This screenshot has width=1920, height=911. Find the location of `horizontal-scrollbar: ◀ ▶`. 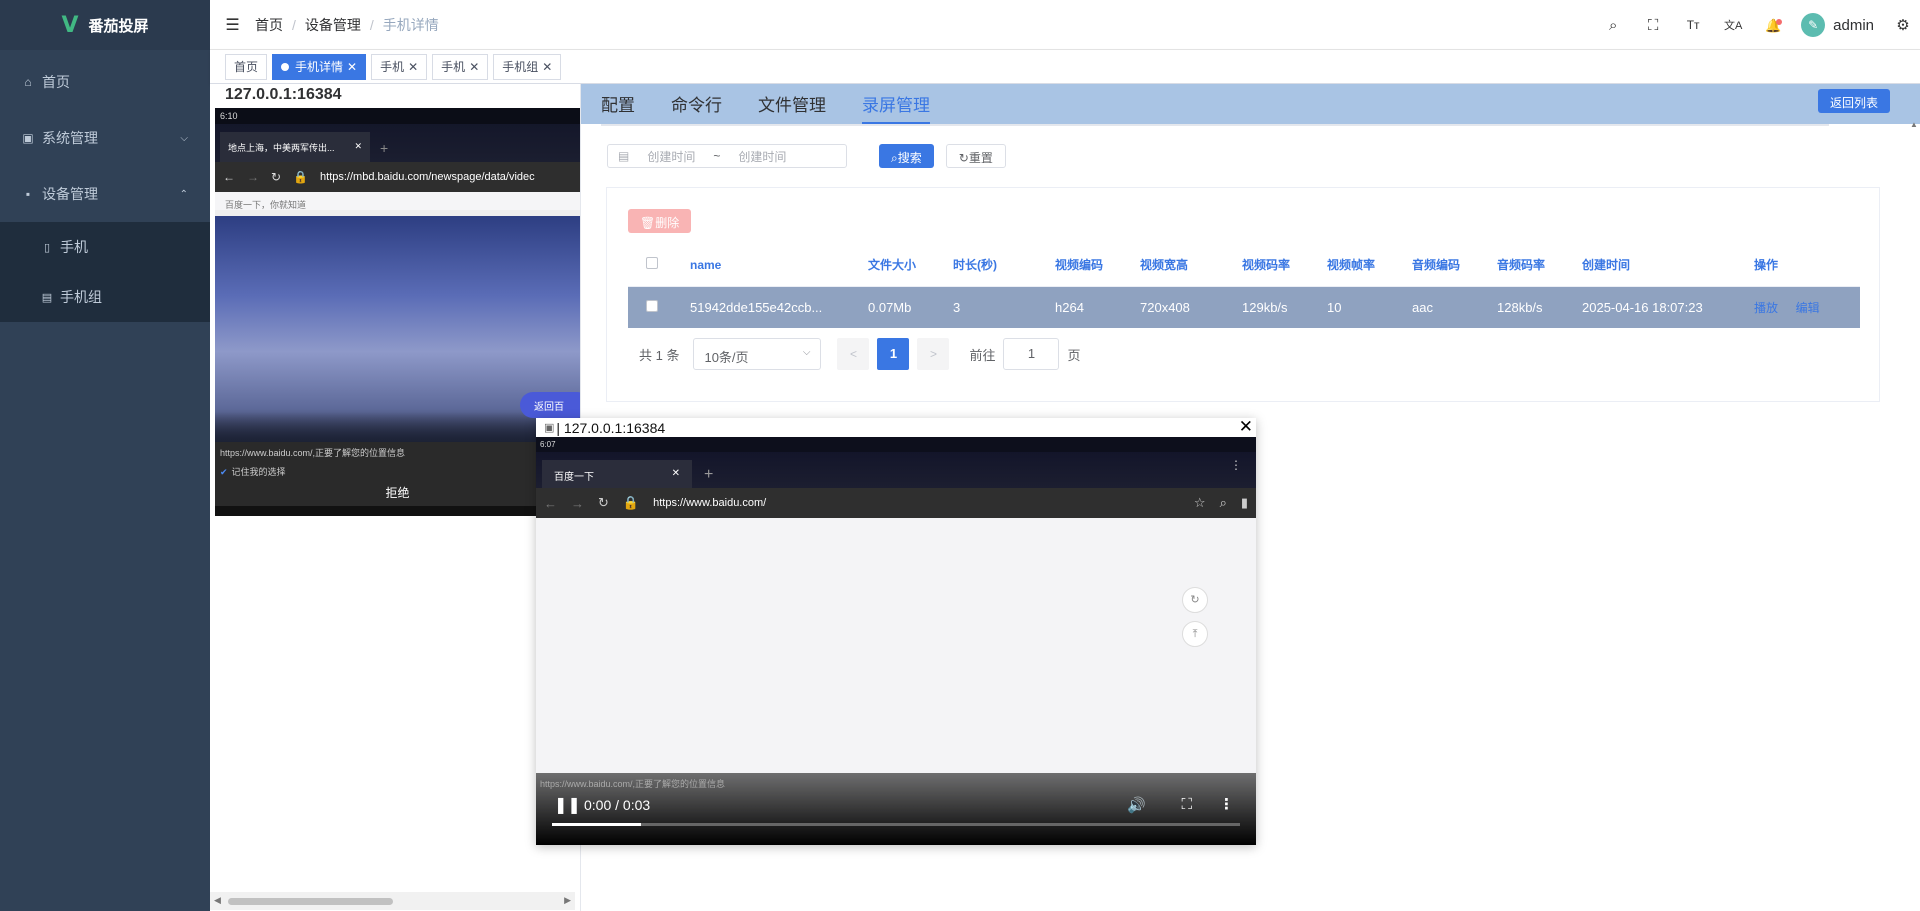

horizontal-scrollbar: ◀ ▶ is located at coordinates (392, 901).